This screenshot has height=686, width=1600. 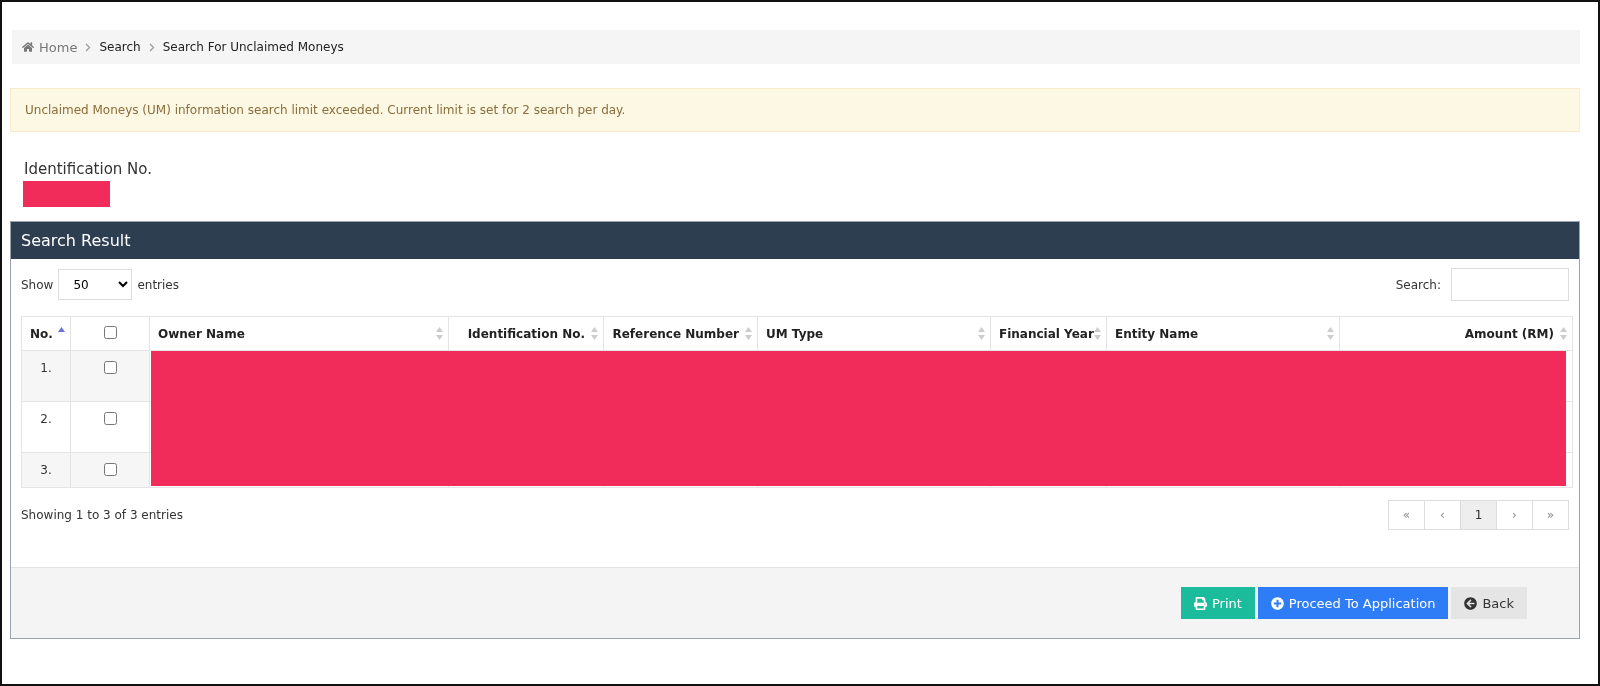 What do you see at coordinates (253, 47) in the screenshot?
I see `breadcrumb-link: Search For Unclaimed Moneys` at bounding box center [253, 47].